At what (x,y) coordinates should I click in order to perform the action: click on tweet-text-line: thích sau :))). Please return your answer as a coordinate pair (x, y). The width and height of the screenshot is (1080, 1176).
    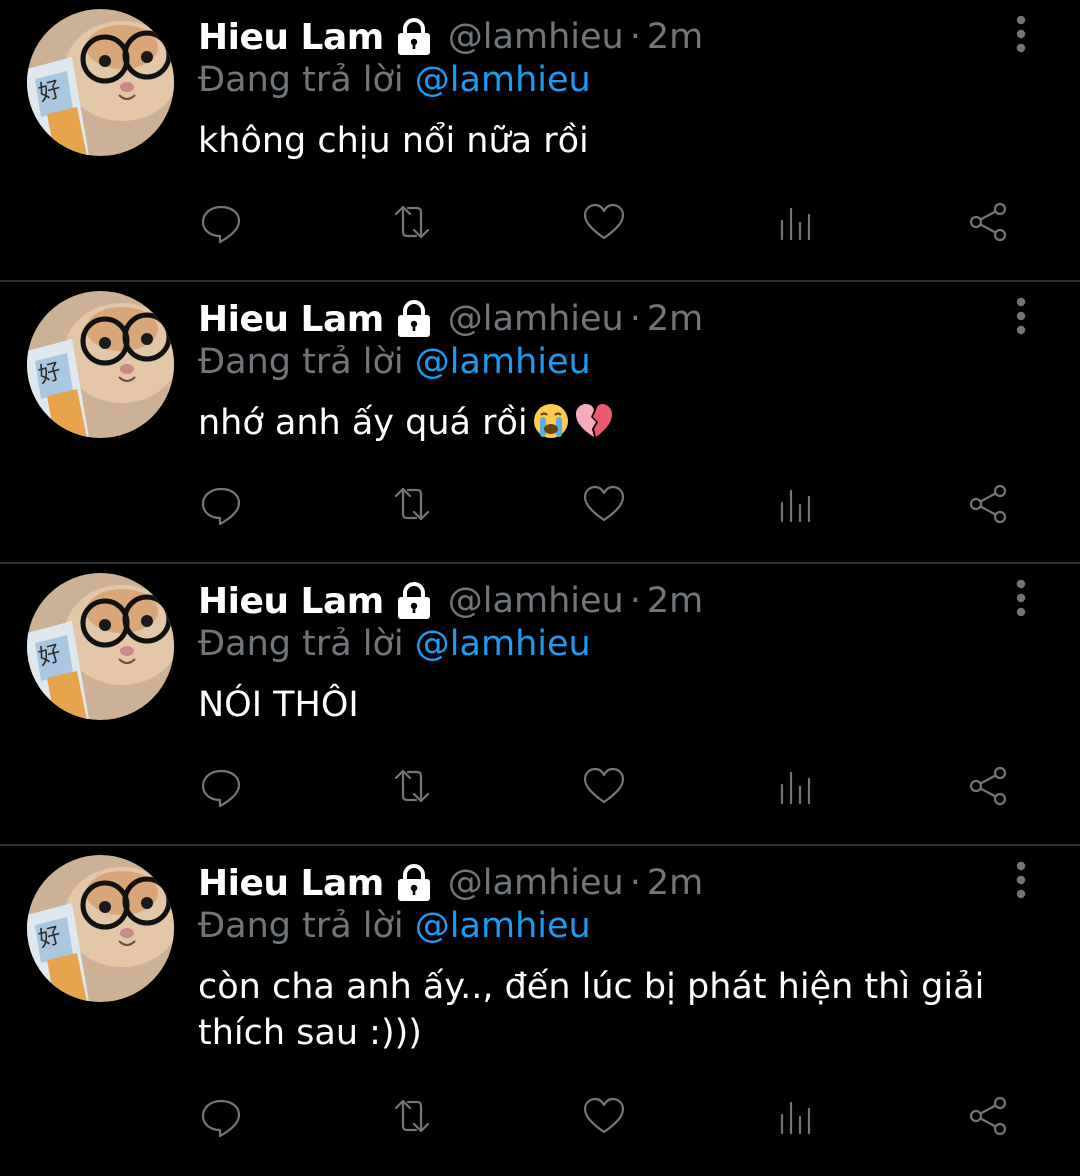
    Looking at the image, I should click on (310, 1033).